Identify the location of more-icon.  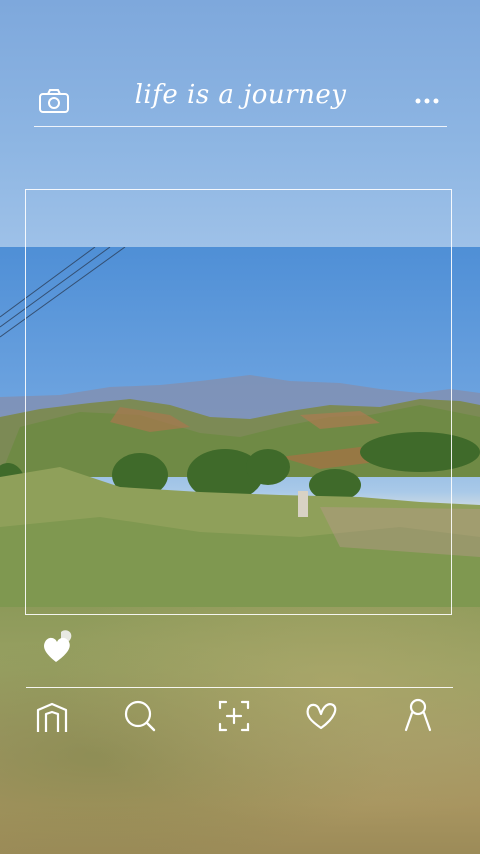
(427, 101).